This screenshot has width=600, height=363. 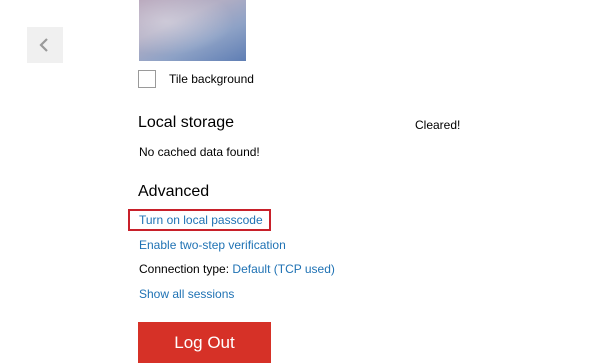 What do you see at coordinates (199, 152) in the screenshot?
I see `cached-data-message: No cached data found!` at bounding box center [199, 152].